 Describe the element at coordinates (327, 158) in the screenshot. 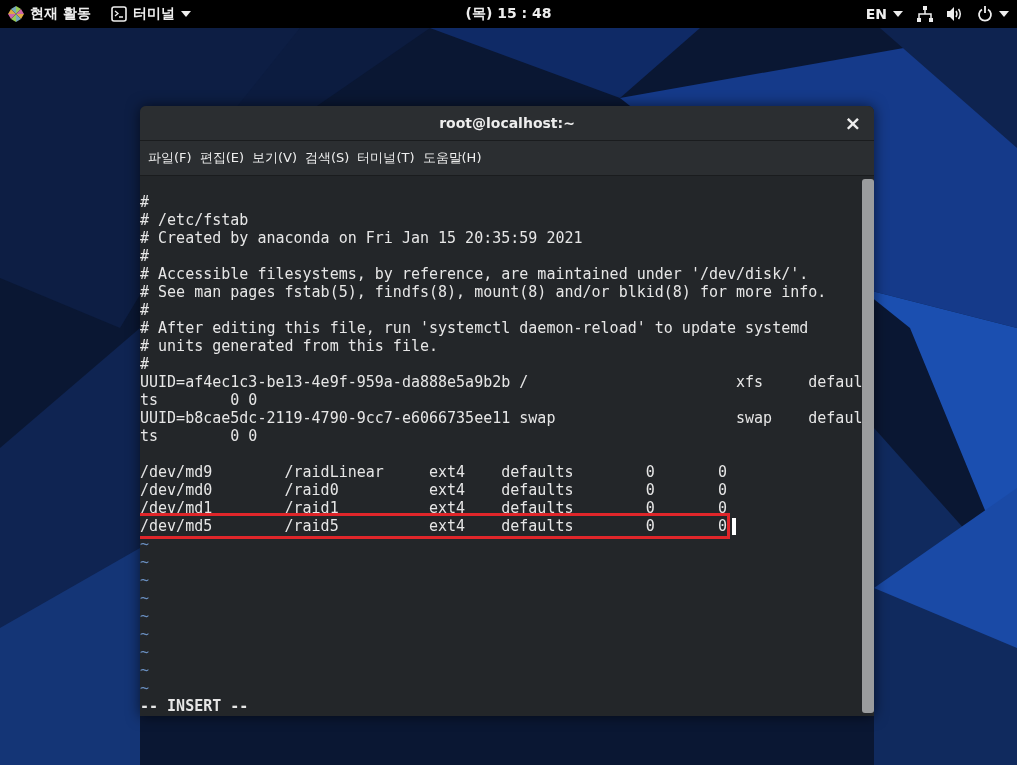

I see `menu-item: 검색(S)` at that location.